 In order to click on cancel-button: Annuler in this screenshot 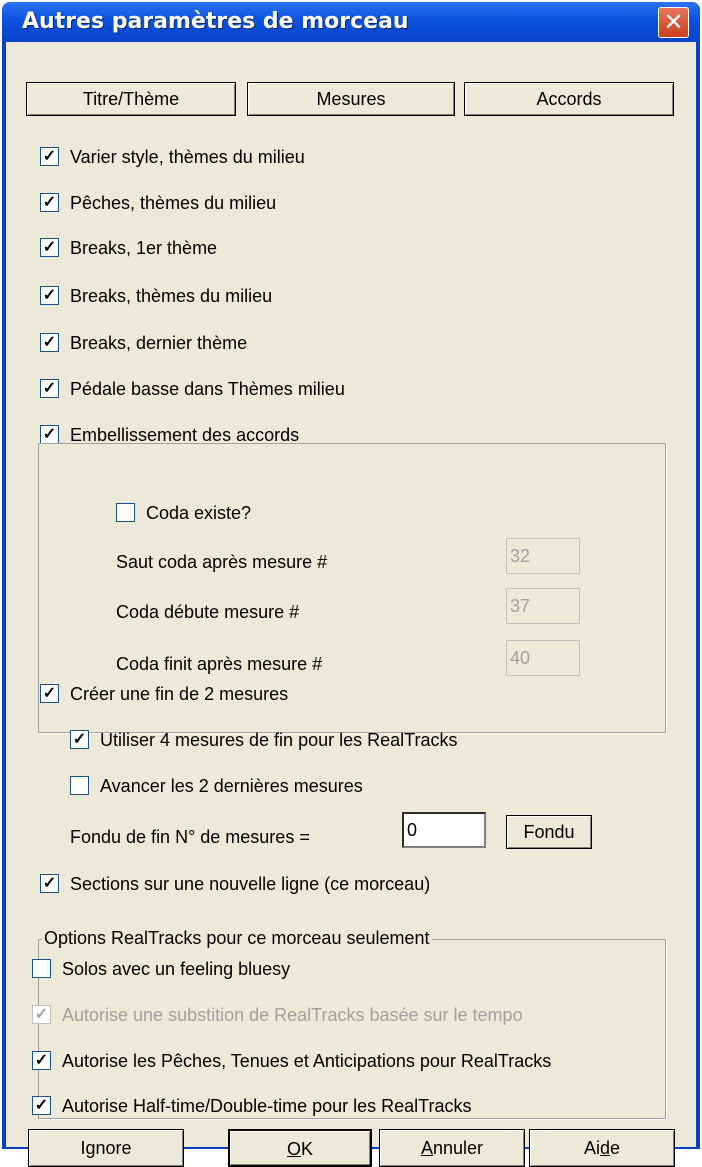, I will do `click(452, 1148)`.